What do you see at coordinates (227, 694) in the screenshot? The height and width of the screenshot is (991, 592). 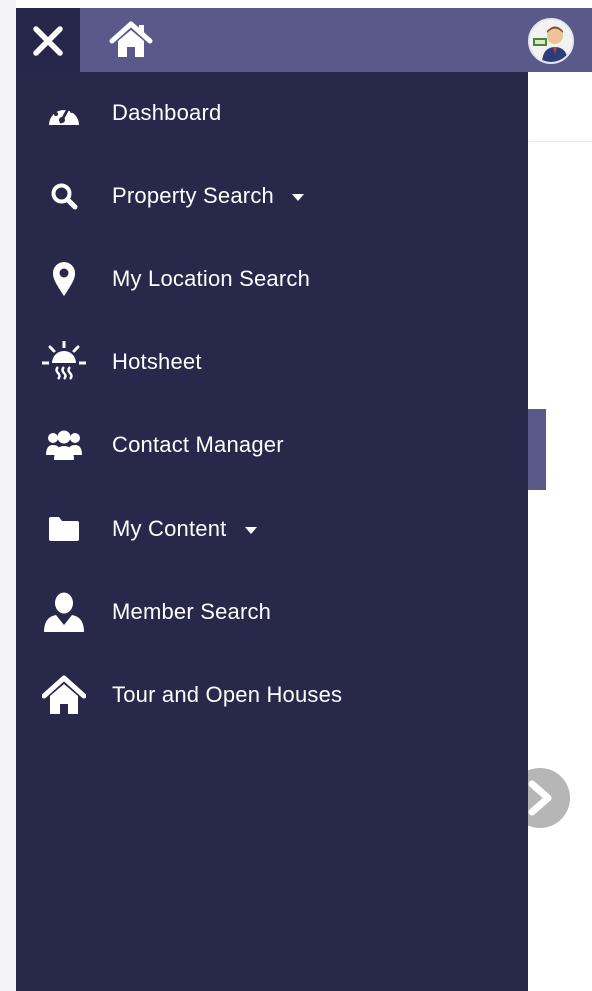 I see `menu-label-tour-open-houses: Tour and Open Houses` at bounding box center [227, 694].